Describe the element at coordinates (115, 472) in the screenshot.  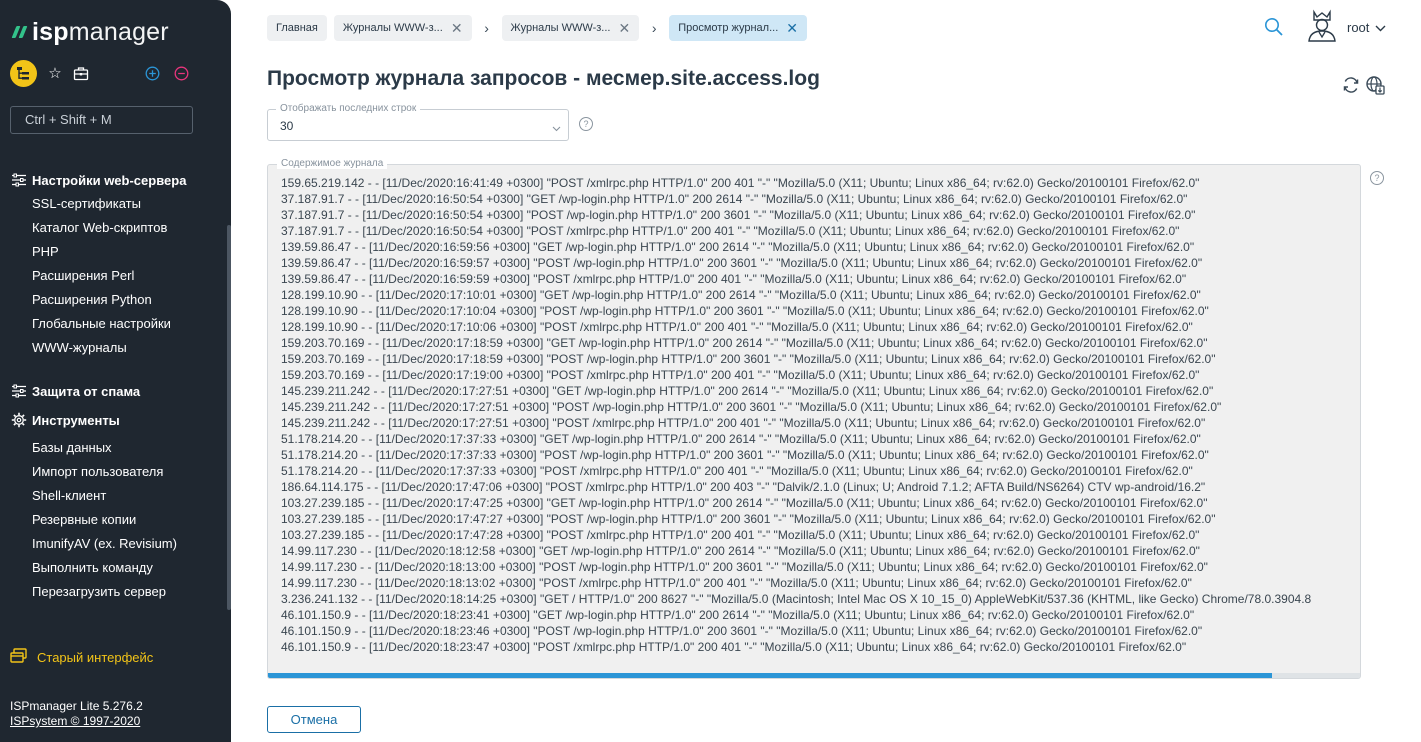
I see `menu-item-import-user: Импорт пользователя` at that location.